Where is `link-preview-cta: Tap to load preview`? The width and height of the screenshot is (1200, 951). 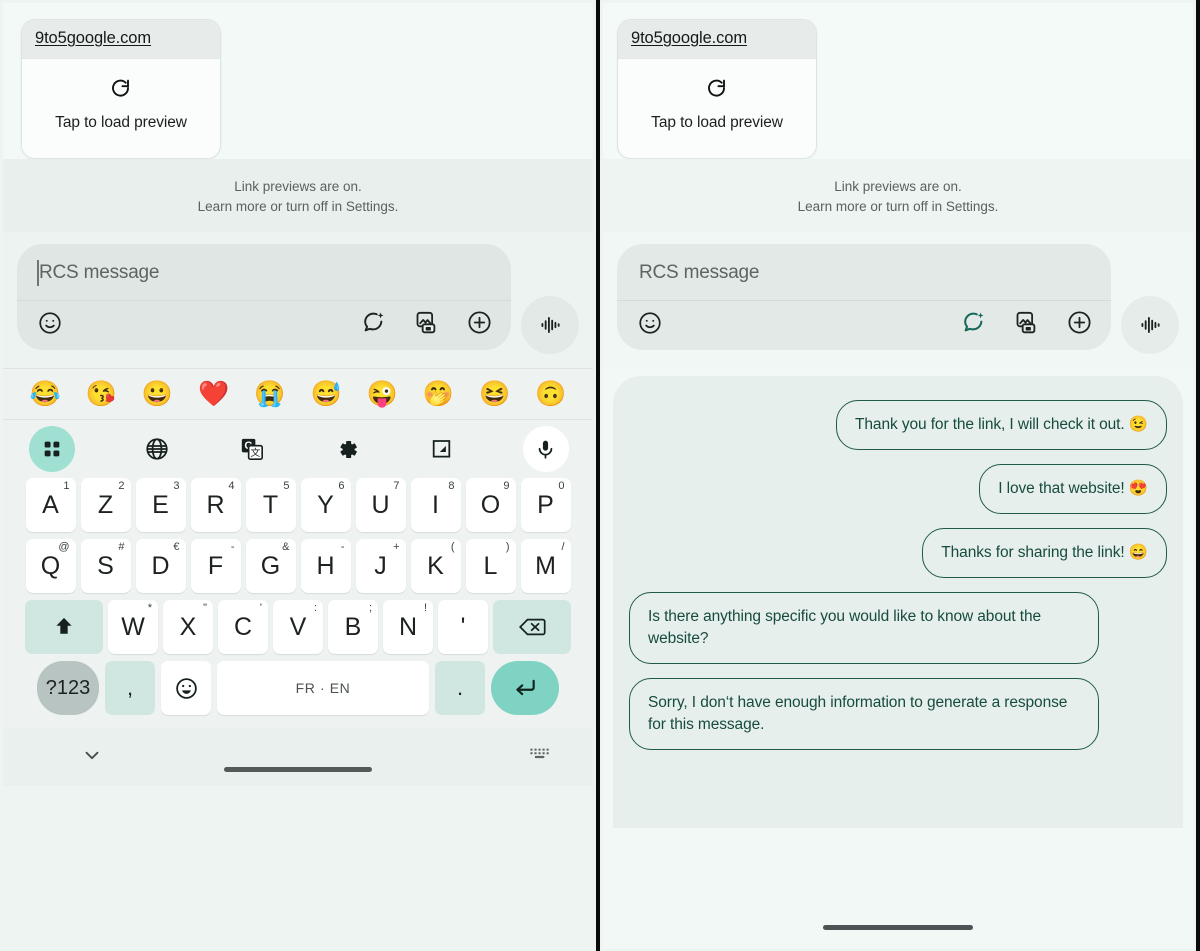
link-preview-cta: Tap to load preview is located at coordinates (121, 122).